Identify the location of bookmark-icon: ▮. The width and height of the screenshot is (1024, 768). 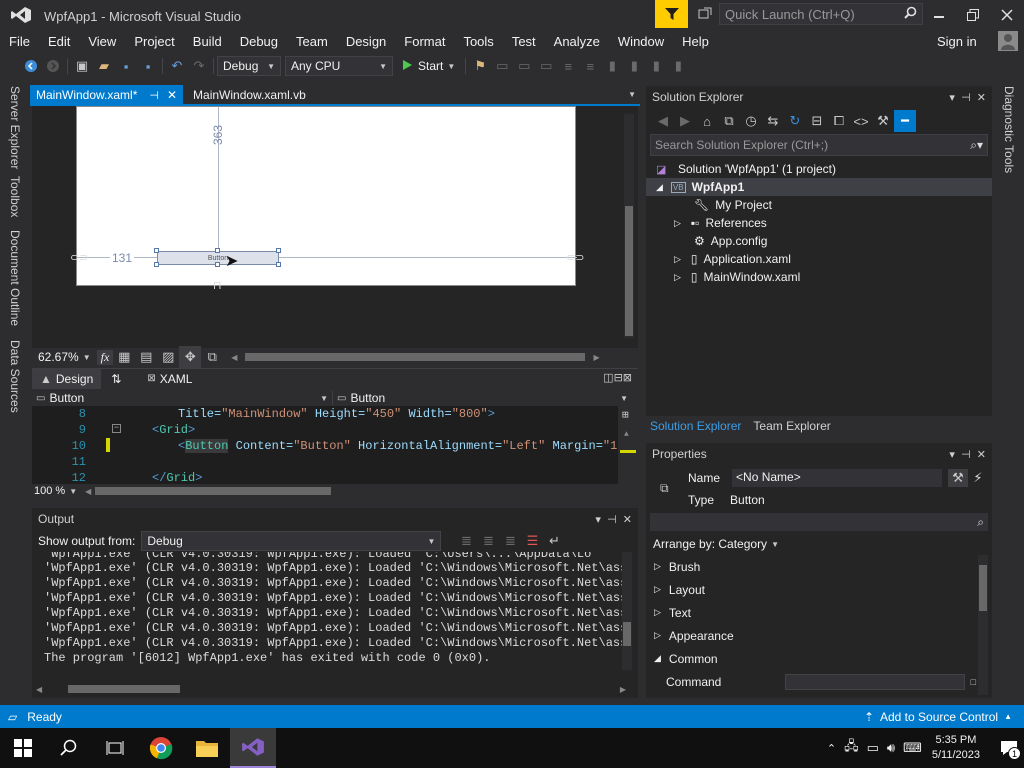
(612, 66).